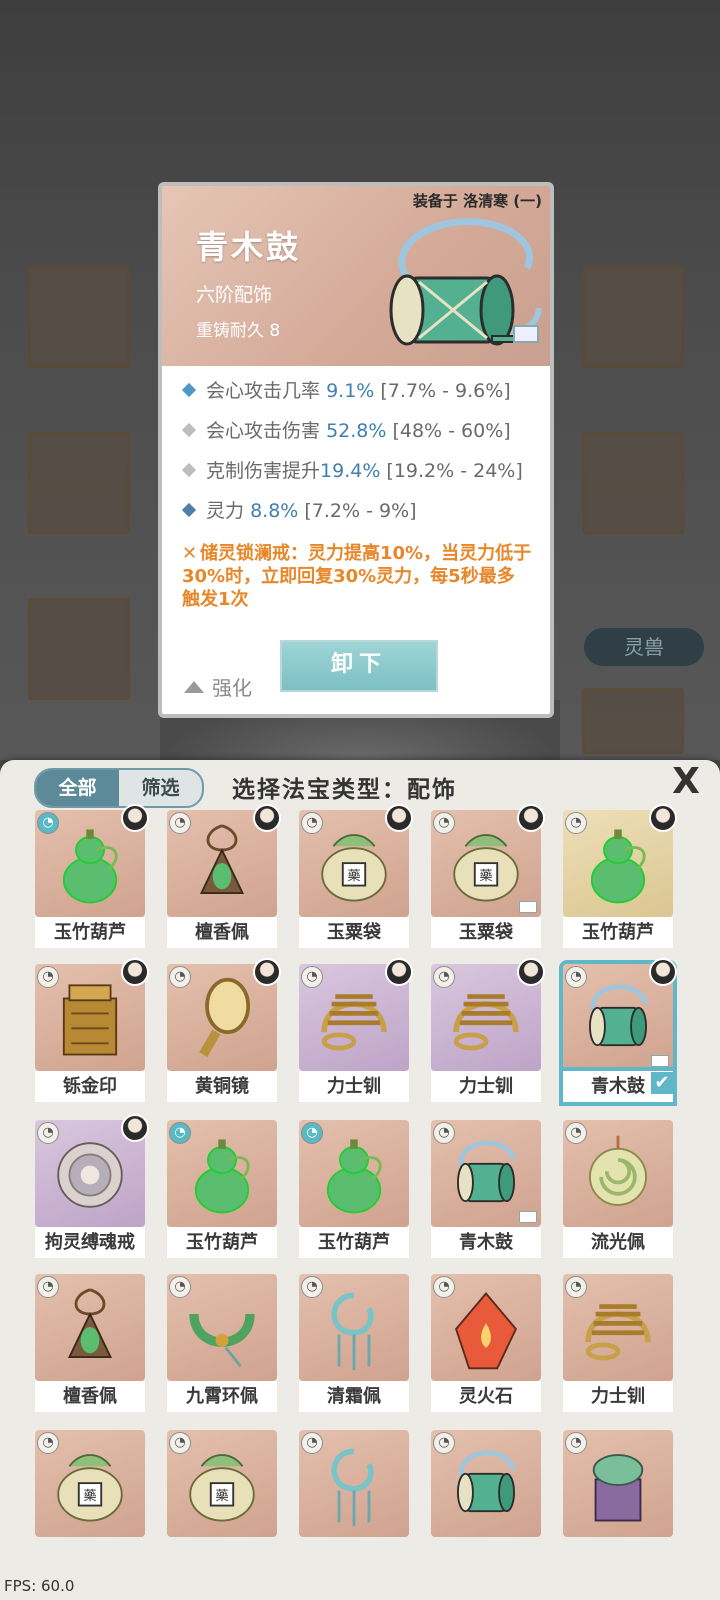 The image size is (720, 1600). Describe the element at coordinates (360, 436) in the screenshot. I see `stat-line: 会心攻击伤害 52.8% [48% - 60%]` at that location.